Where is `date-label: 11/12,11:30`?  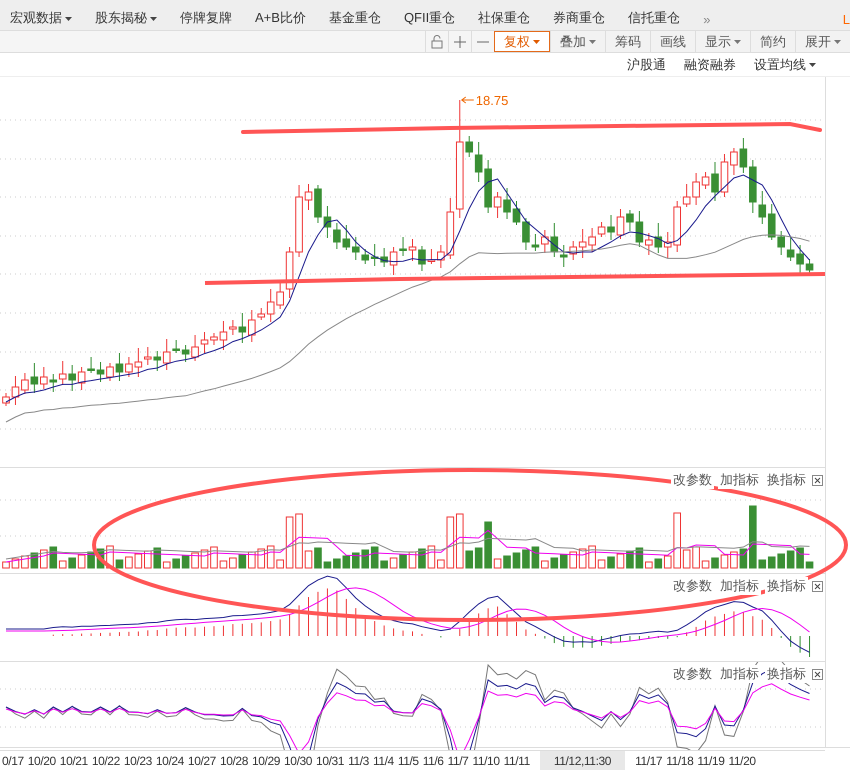
date-label: 11/12,11:30 is located at coordinates (583, 760).